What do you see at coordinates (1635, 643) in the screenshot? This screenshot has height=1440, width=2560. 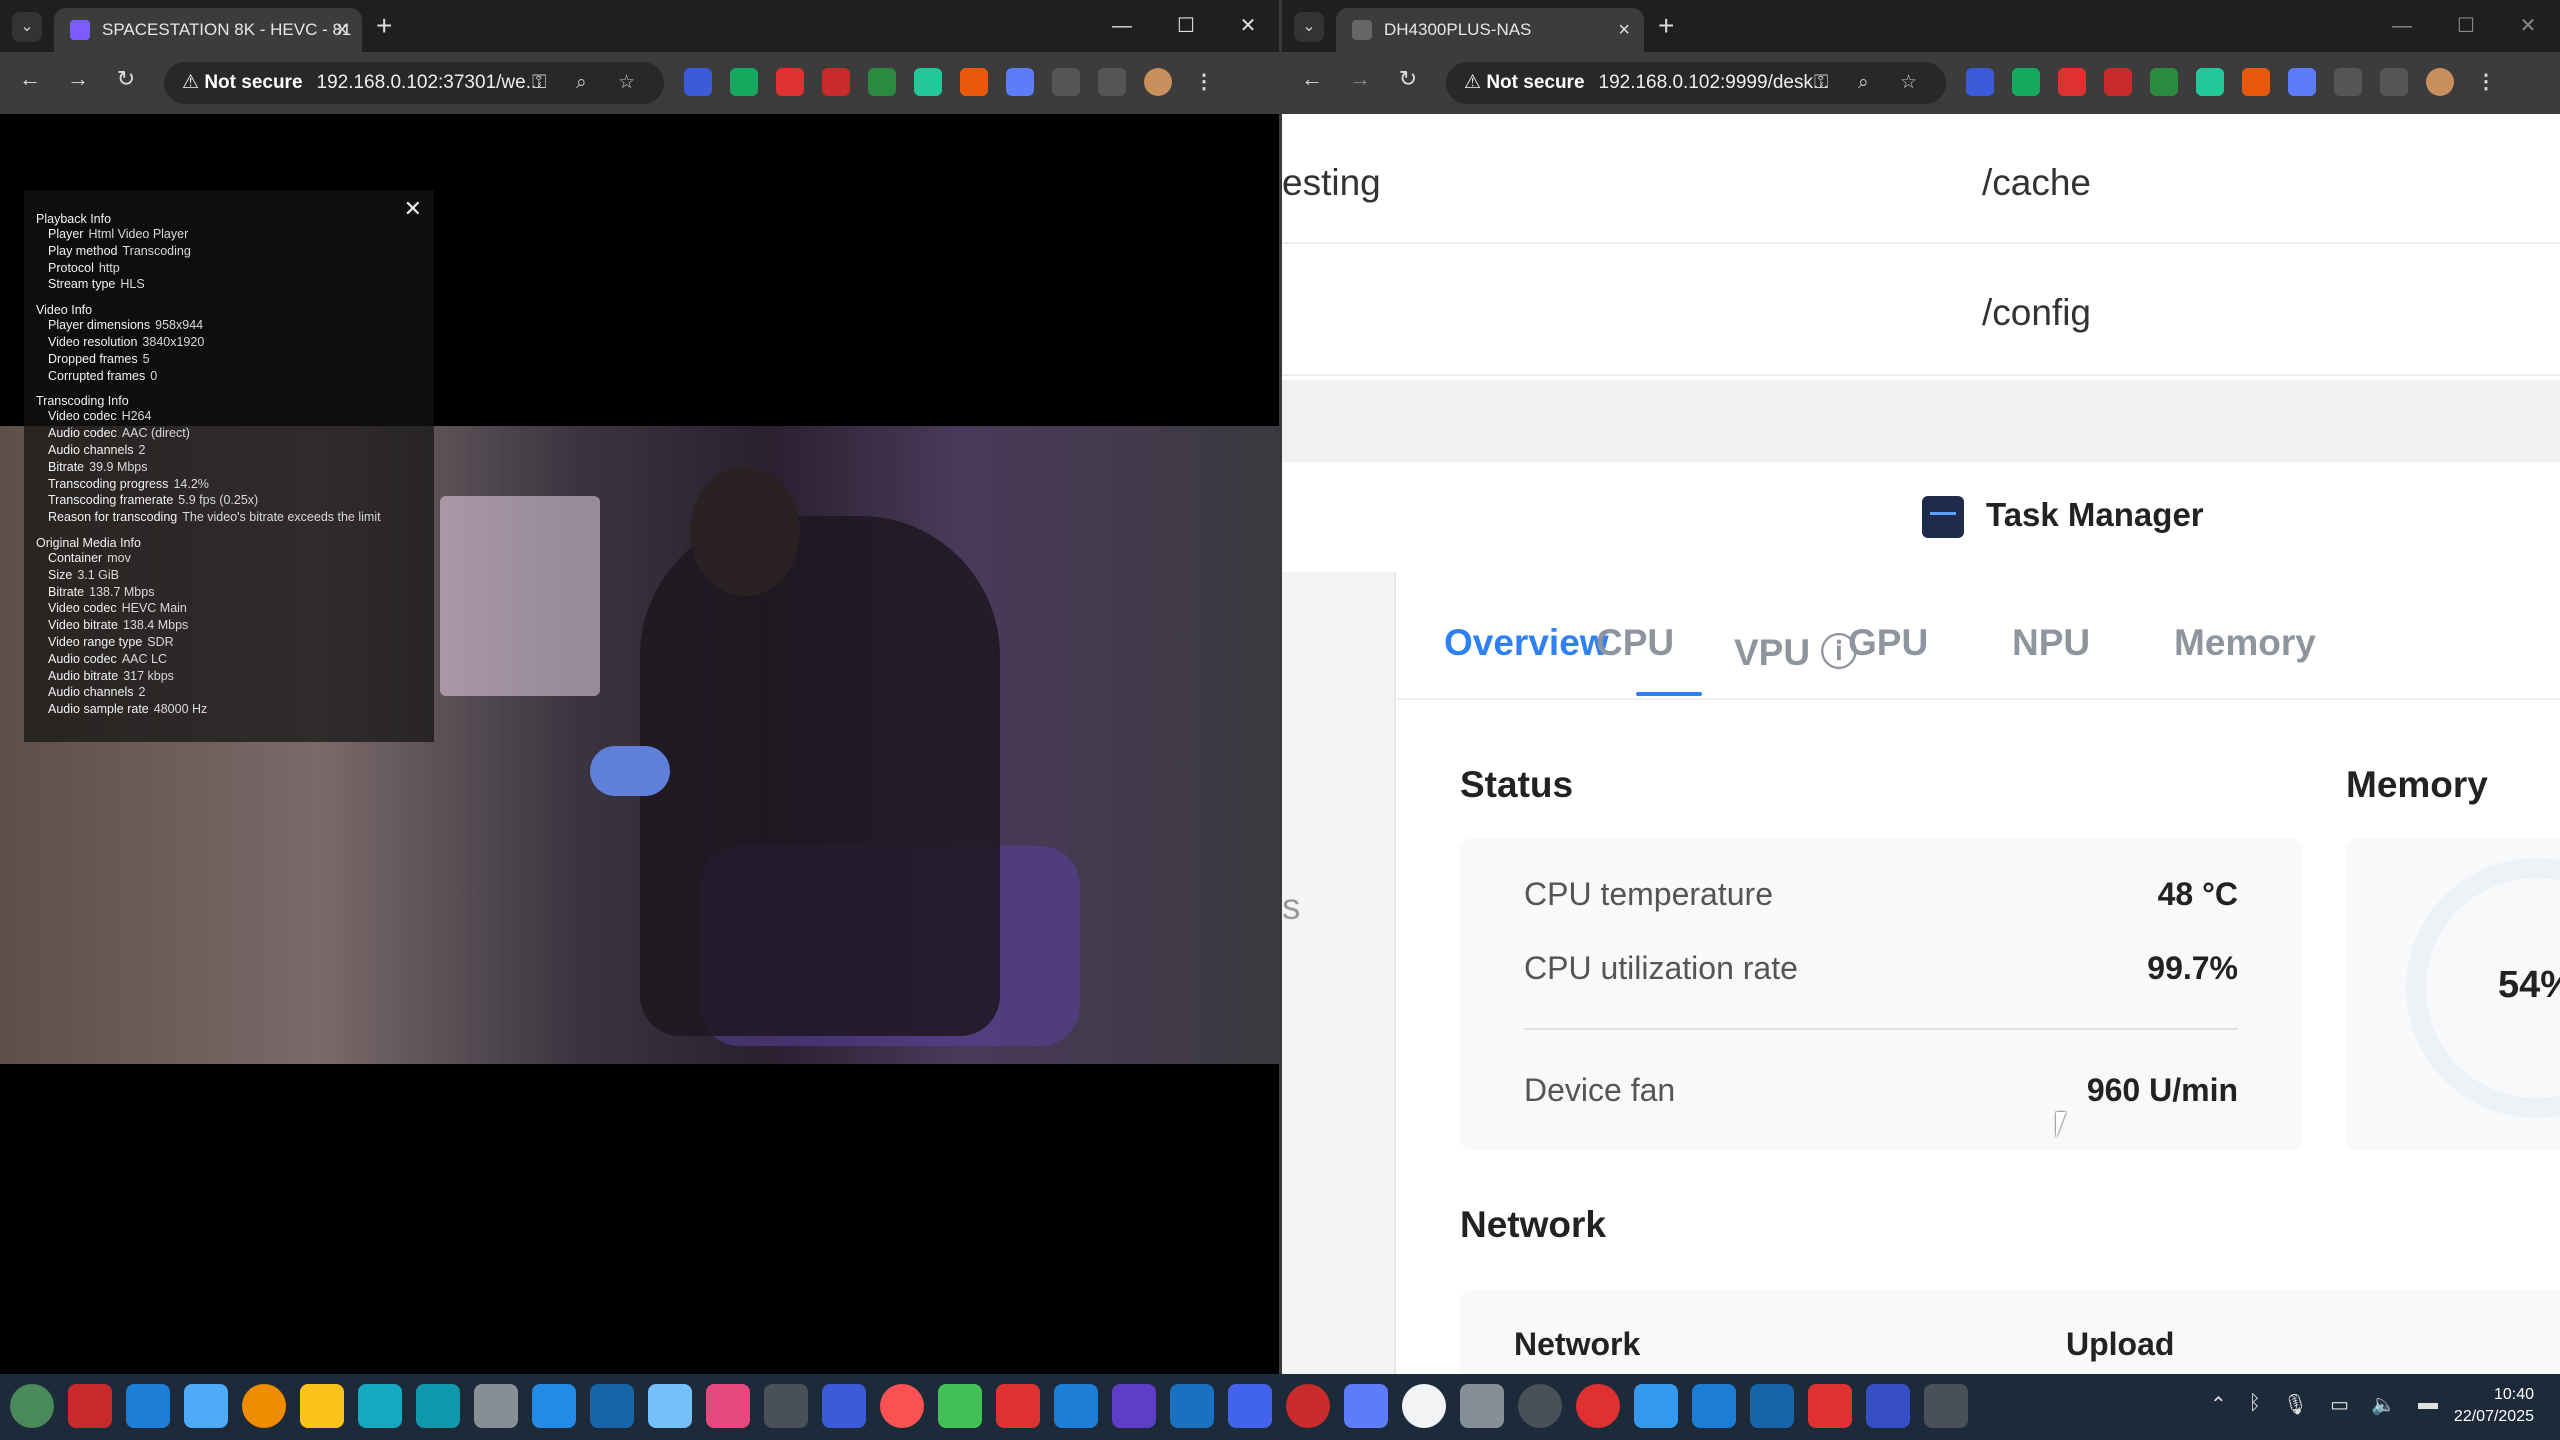 I see `tab-cpu: CPU` at bounding box center [1635, 643].